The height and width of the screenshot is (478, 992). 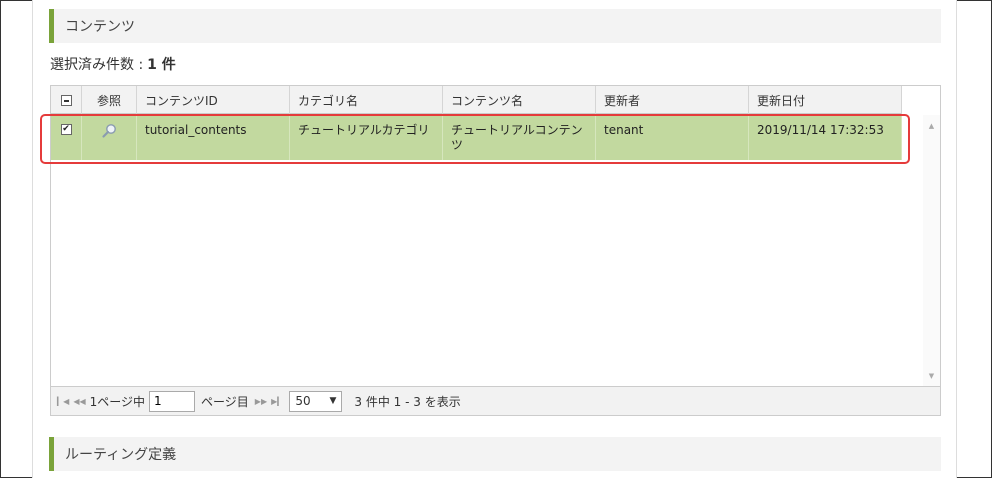 I want to click on row-updated-at: 2019/11/14 17:32:53, so click(x=825, y=137).